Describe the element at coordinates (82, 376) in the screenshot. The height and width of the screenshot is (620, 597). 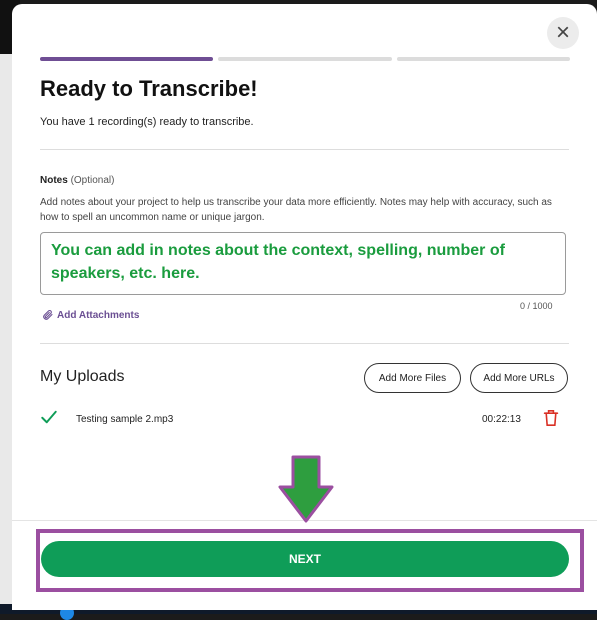
I see `uploads-title: My Uploads` at that location.